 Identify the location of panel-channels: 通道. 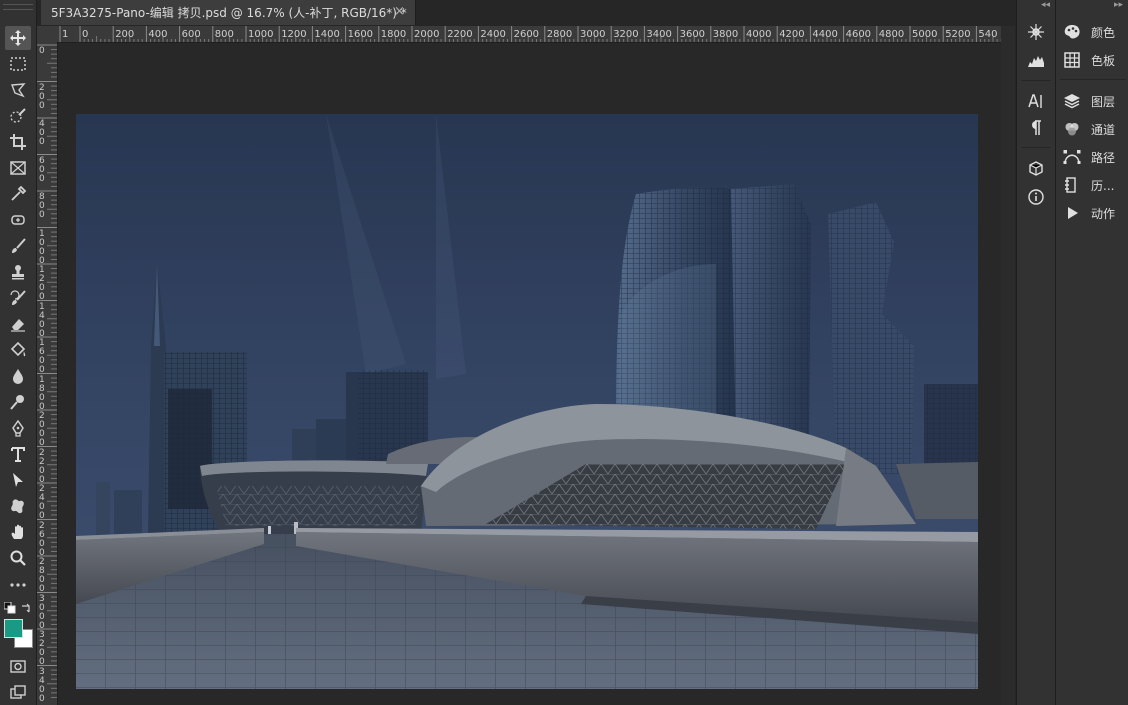
(1094, 129).